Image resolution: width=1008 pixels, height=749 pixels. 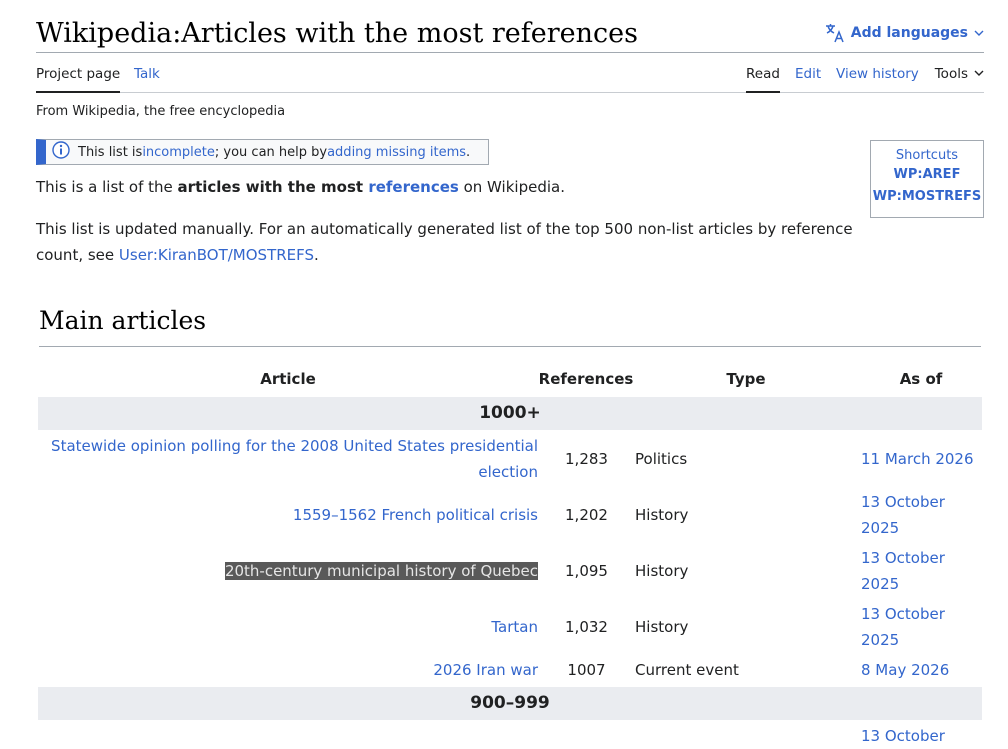 What do you see at coordinates (905, 670) in the screenshot?
I see `as-of-date-link: 8 May 2026` at bounding box center [905, 670].